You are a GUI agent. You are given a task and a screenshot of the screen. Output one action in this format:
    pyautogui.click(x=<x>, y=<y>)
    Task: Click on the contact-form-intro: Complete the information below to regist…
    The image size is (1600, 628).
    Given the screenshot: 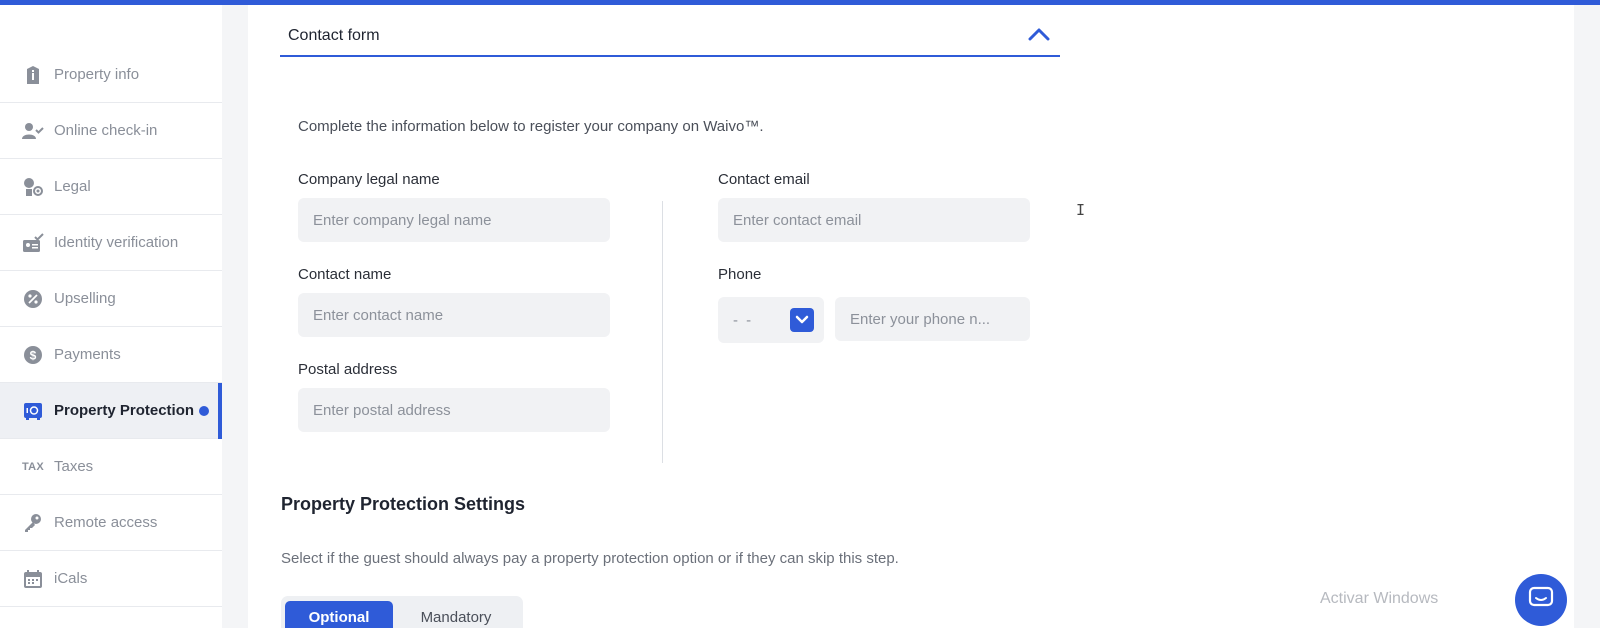 What is the action you would take?
    pyautogui.click(x=531, y=126)
    